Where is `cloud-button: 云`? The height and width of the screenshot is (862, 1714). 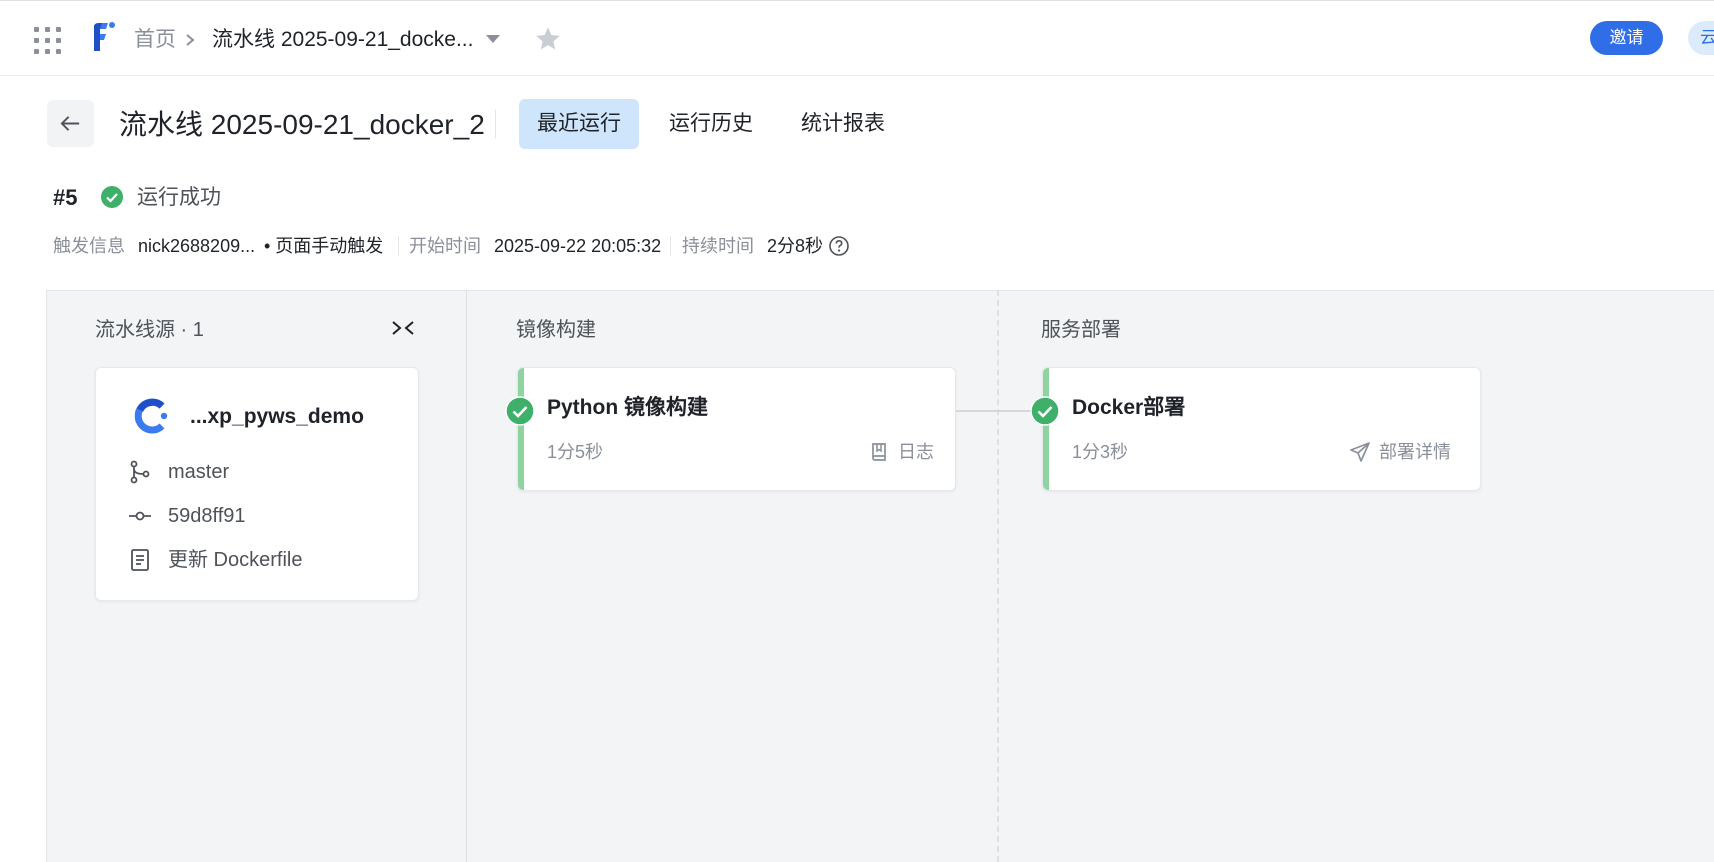 cloud-button: 云 is located at coordinates (1701, 38).